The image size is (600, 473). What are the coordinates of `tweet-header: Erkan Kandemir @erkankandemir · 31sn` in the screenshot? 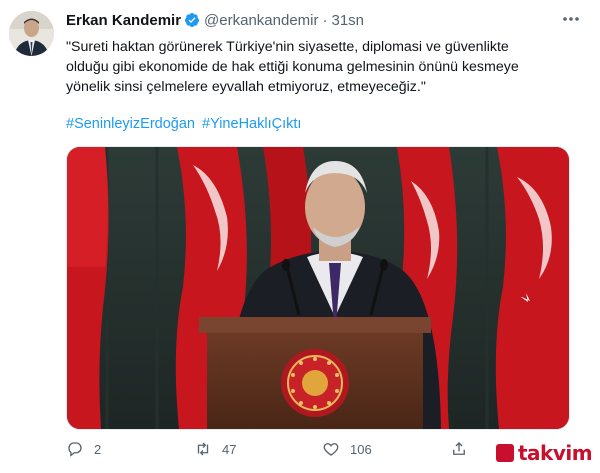 It's located at (215, 20).